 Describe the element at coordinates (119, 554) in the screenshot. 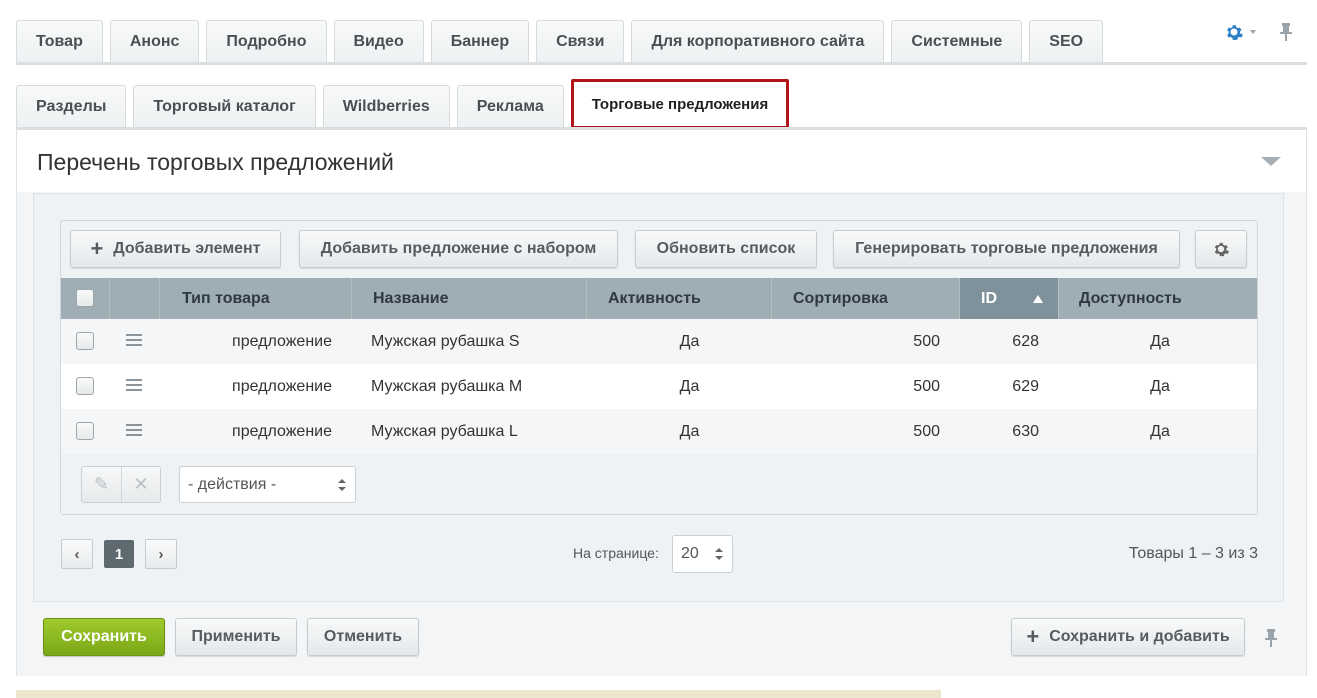

I see `current-page: 1` at that location.